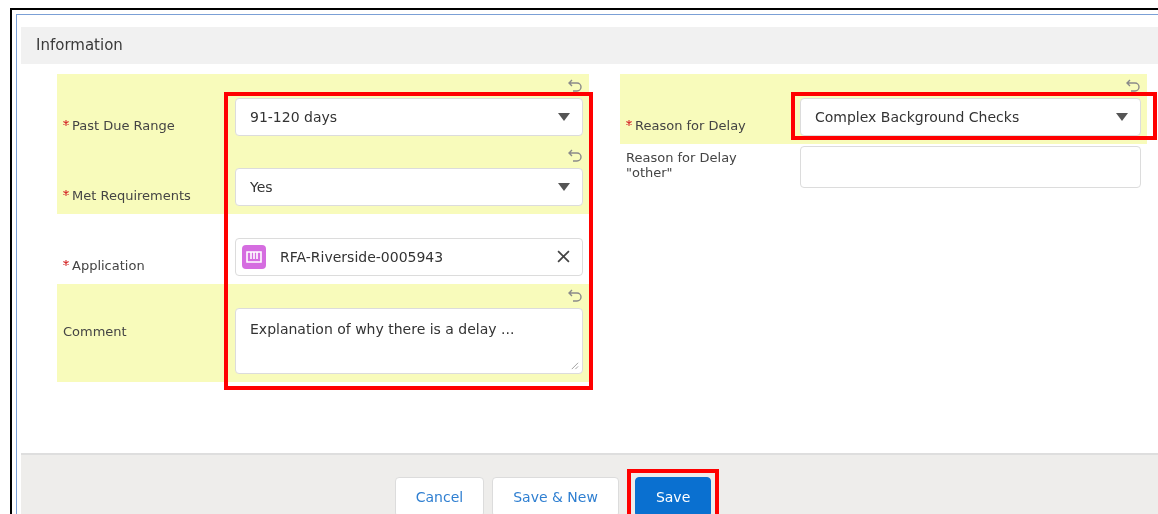  I want to click on dropdown-field: Yes, so click(409, 186).